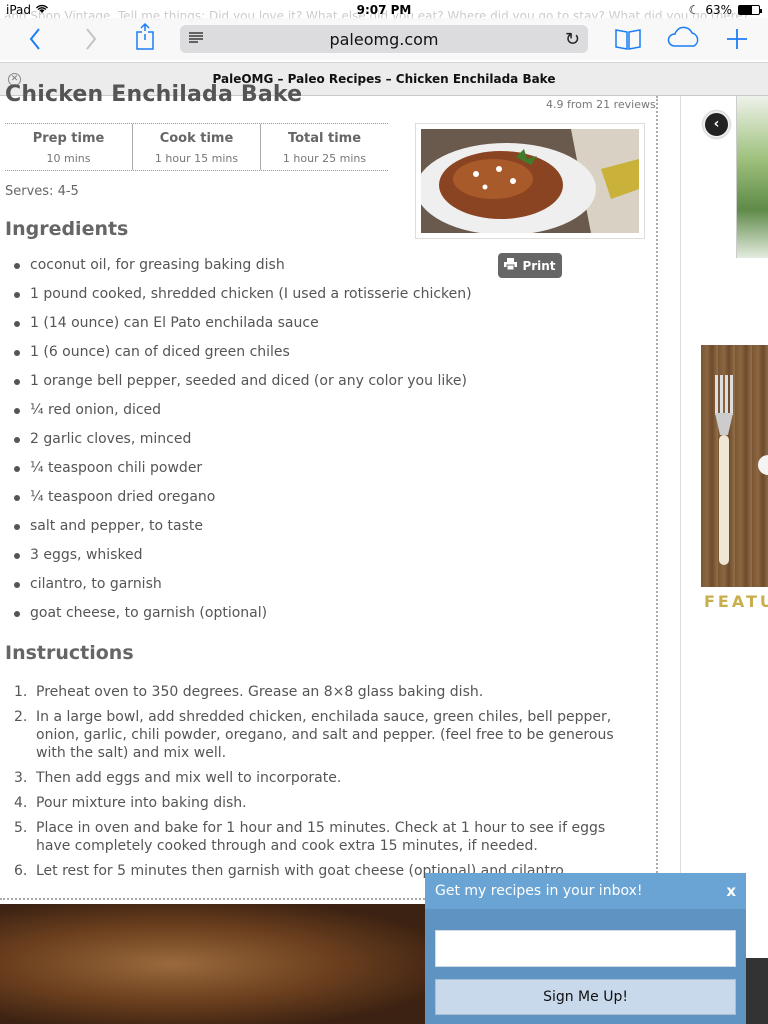  I want to click on step-number: 1., so click(21, 692).